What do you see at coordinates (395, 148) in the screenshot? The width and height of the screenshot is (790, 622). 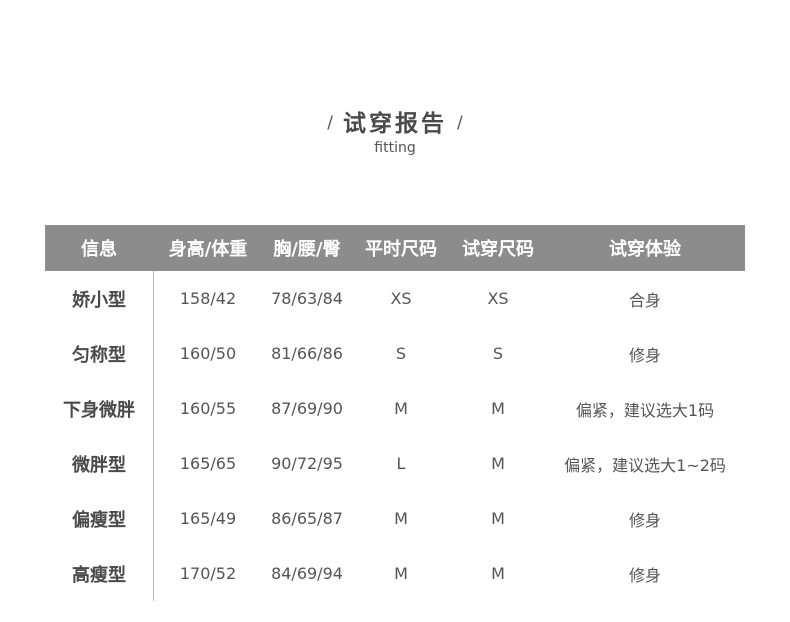 I see `page-subtitle: fitting` at bounding box center [395, 148].